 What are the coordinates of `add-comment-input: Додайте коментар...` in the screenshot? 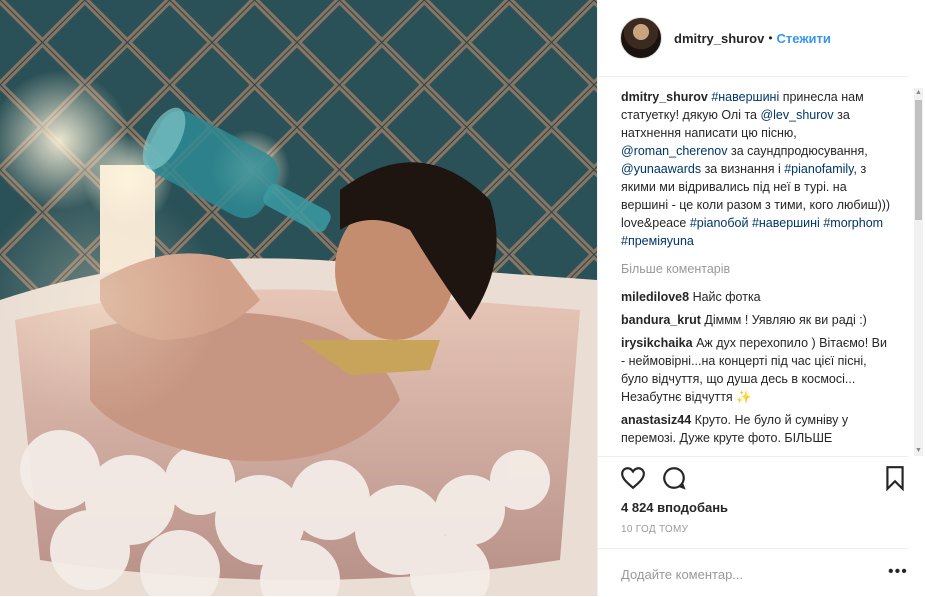 It's located at (682, 574).